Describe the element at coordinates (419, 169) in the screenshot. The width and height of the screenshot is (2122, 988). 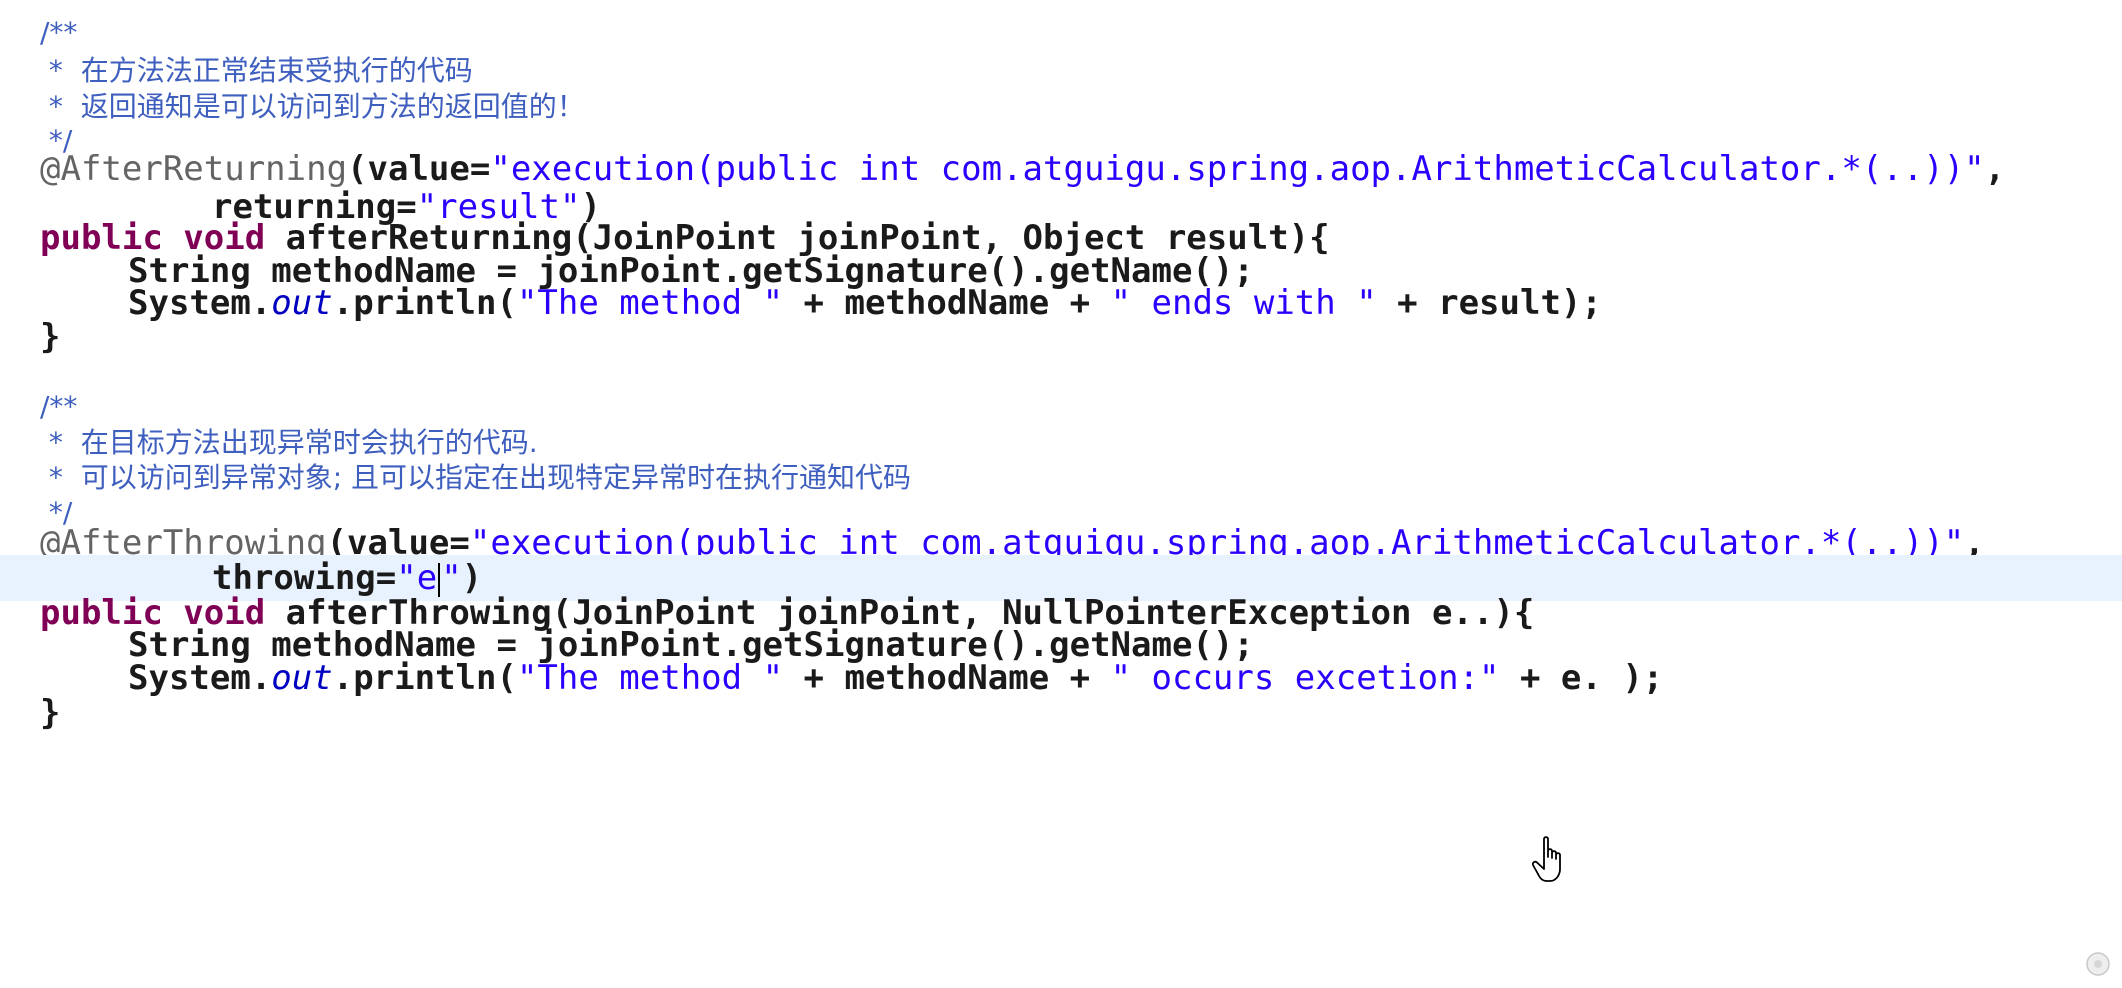
I see `code-text: (value=` at that location.